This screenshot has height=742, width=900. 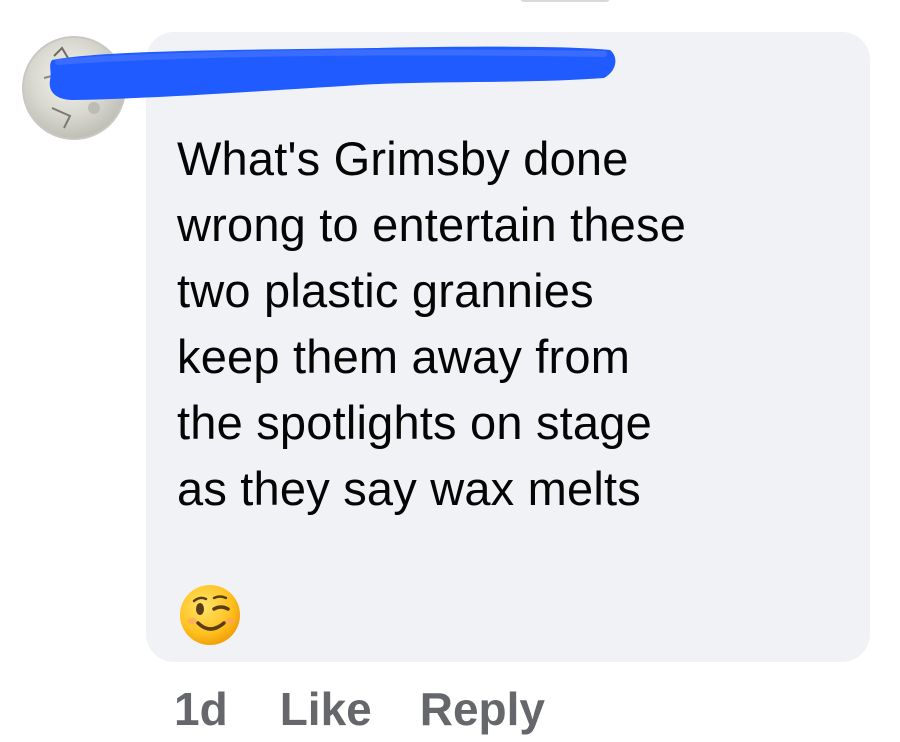 What do you see at coordinates (210, 615) in the screenshot?
I see `winking-face-emoji-icon` at bounding box center [210, 615].